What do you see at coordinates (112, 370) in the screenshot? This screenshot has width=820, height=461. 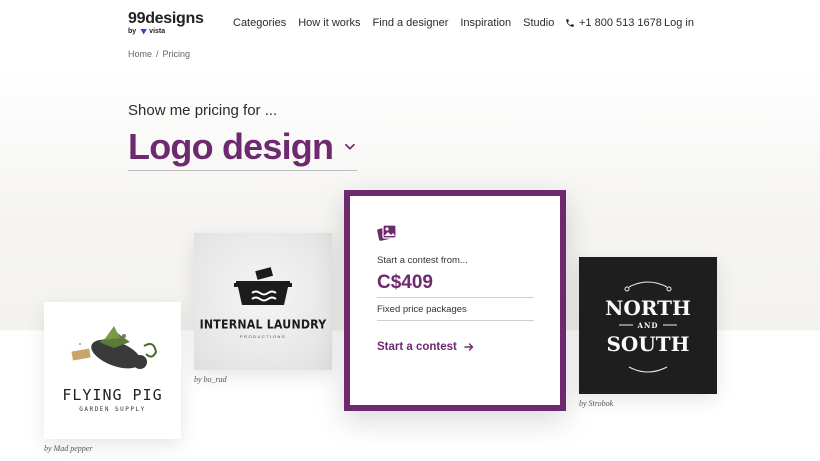 I see `example-logo-card: FLYING PIG GARDEN SUPPLY` at bounding box center [112, 370].